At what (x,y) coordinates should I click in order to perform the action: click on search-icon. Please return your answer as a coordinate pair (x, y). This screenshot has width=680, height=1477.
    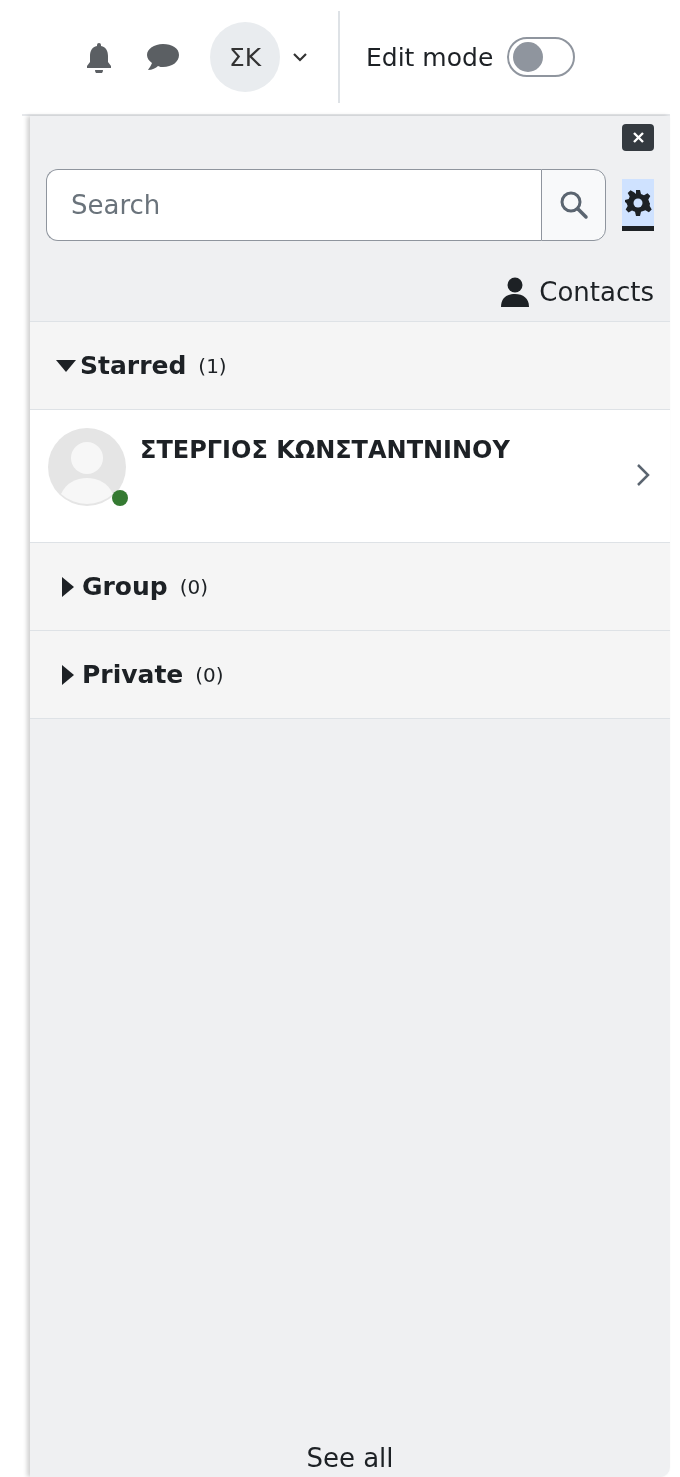
    Looking at the image, I should click on (573, 205).